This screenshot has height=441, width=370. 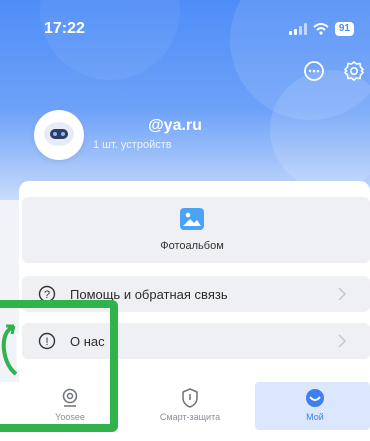 I want to click on photo-album-button, so click(x=196, y=230).